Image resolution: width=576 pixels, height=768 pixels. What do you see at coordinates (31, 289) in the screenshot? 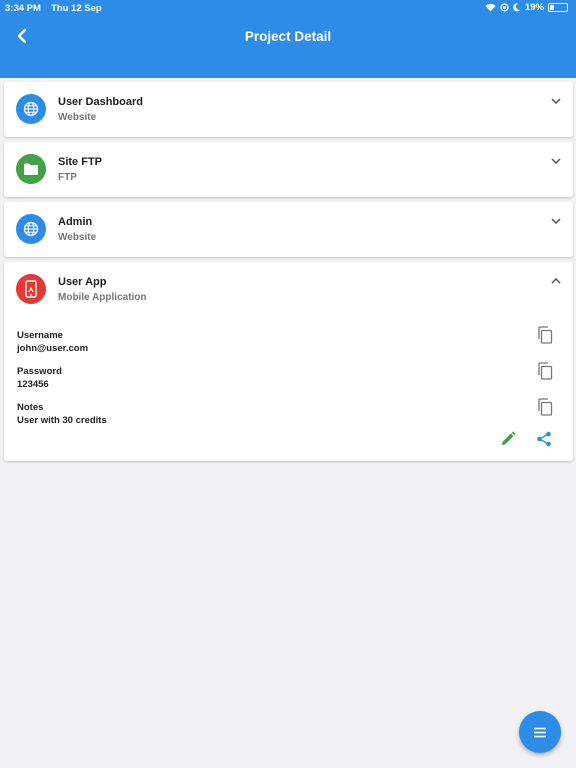
I see `phone-icon` at bounding box center [31, 289].